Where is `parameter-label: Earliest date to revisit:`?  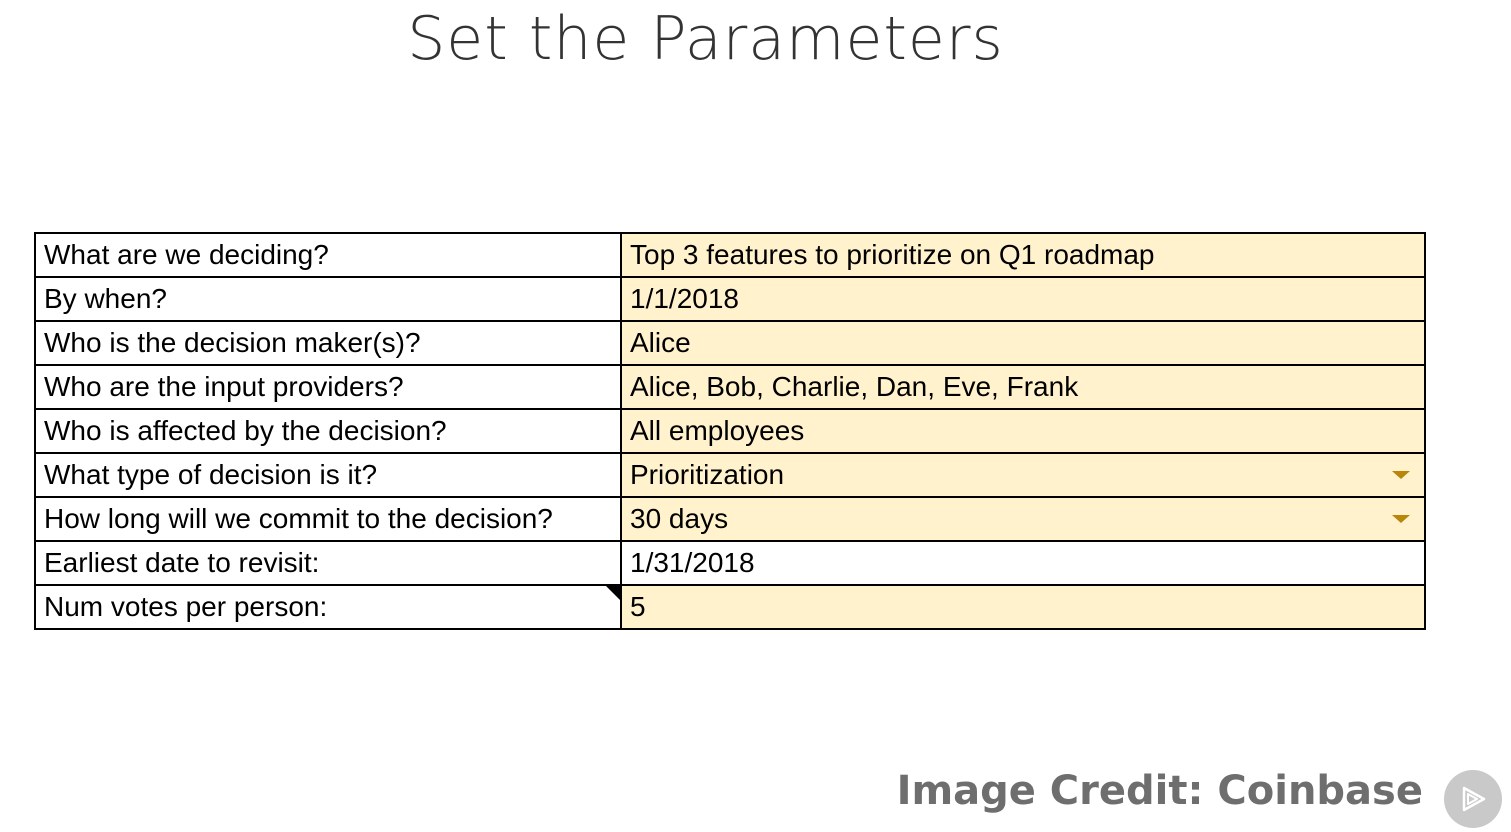
parameter-label: Earliest date to revisit: is located at coordinates (328, 563).